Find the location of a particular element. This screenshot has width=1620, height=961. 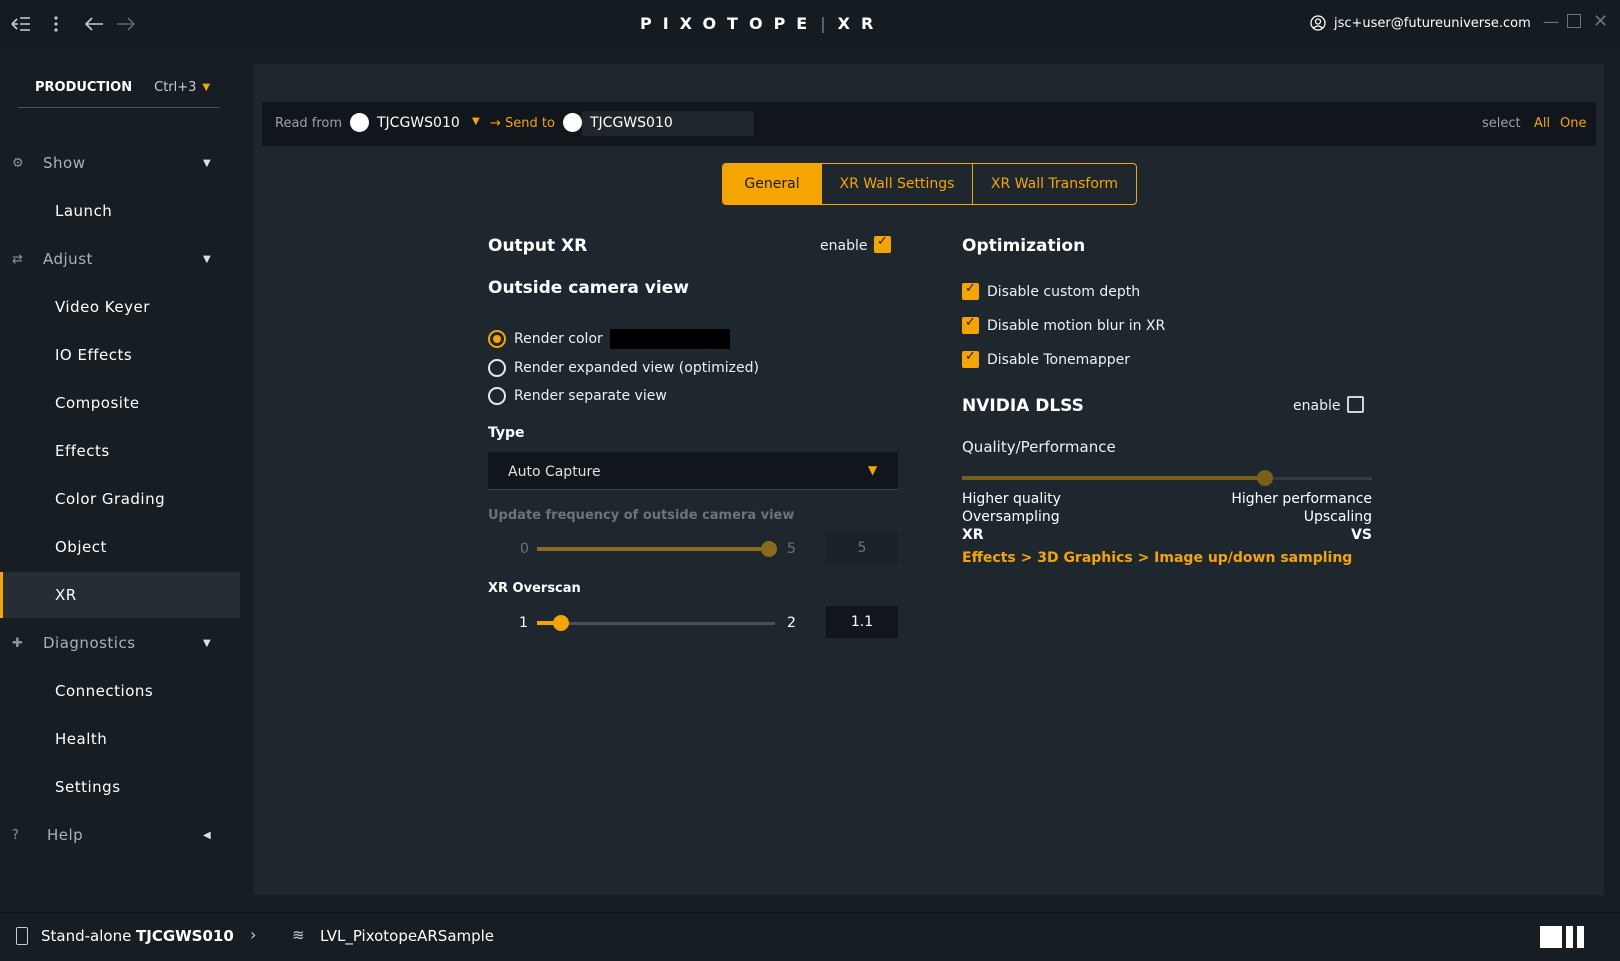

machine-name: TJCGWS010 is located at coordinates (185, 936).